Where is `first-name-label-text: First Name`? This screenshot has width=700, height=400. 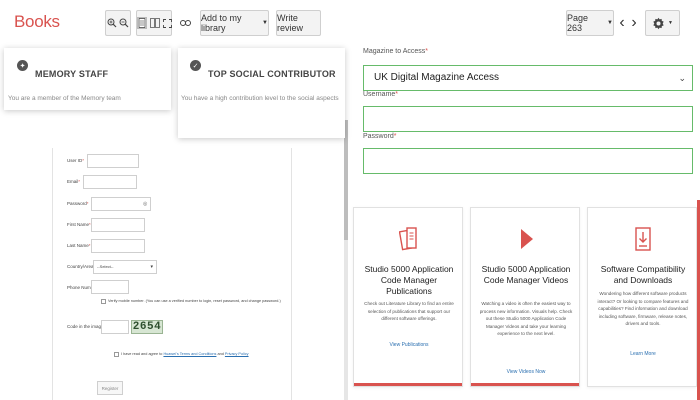
first-name-label-text: First Name is located at coordinates (78, 224).